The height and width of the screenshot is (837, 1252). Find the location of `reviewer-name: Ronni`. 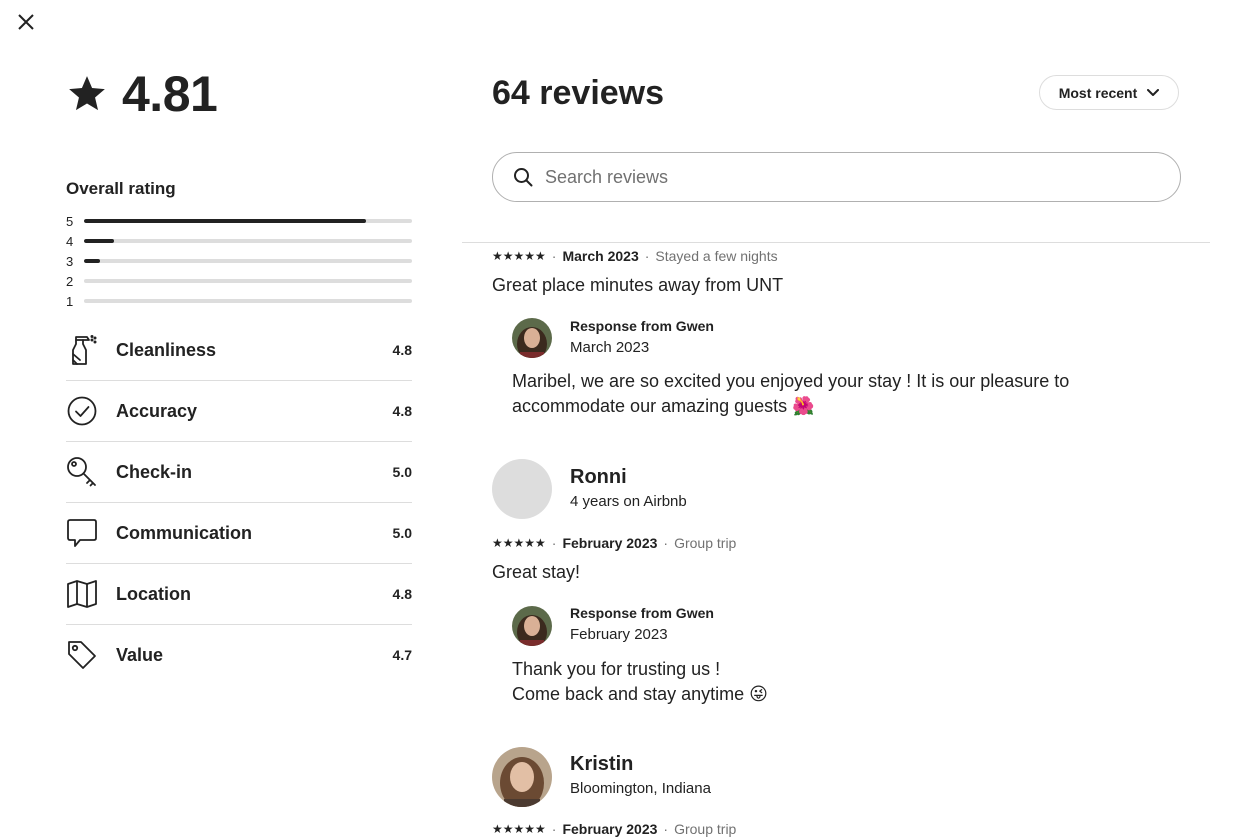

reviewer-name: Ronni is located at coordinates (598, 477).